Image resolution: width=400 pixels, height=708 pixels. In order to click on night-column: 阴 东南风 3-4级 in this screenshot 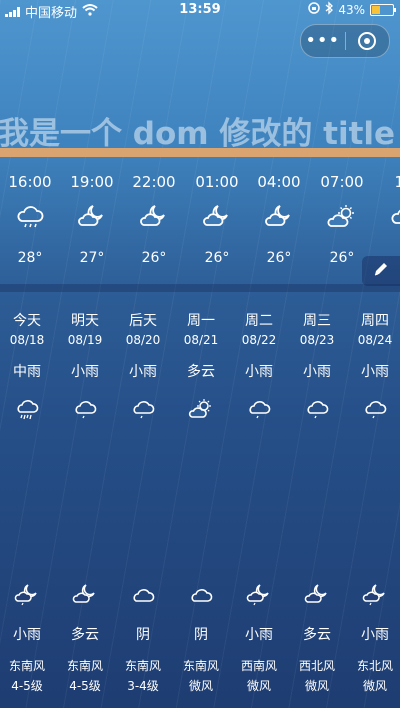, I will do `click(143, 638)`.